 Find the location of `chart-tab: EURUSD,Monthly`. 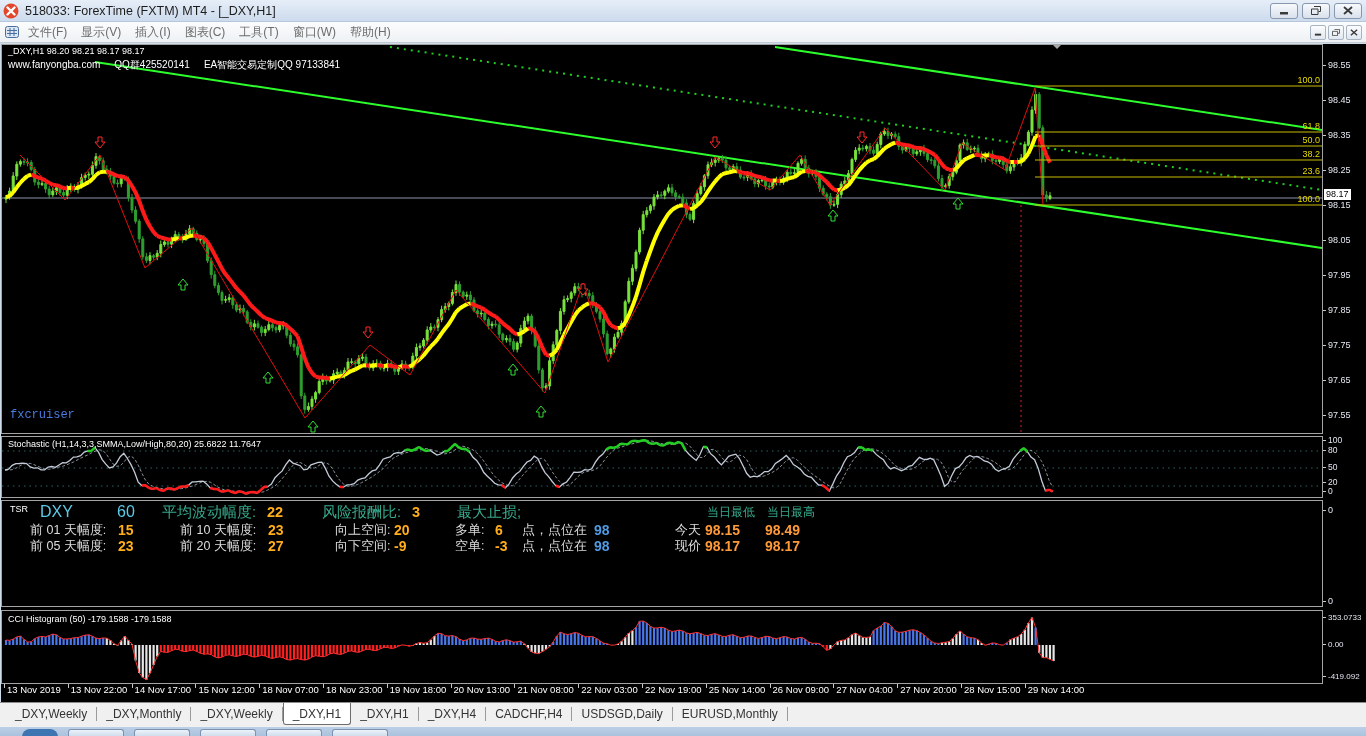

chart-tab: EURUSD,Monthly is located at coordinates (730, 714).